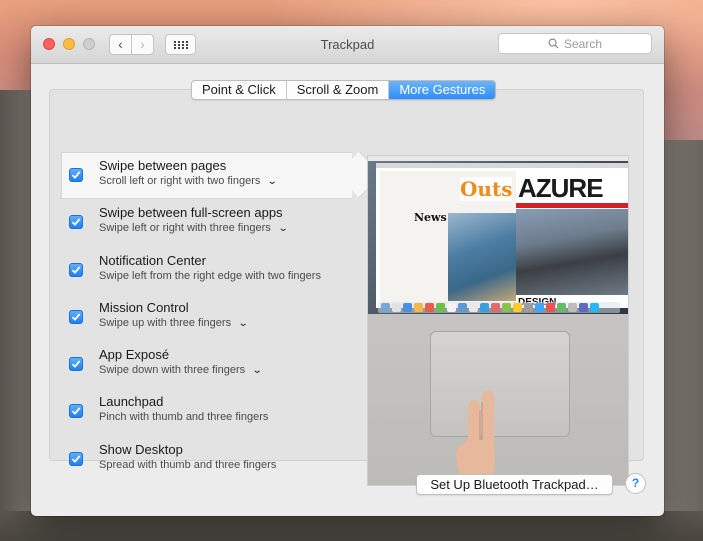  I want to click on checkbox-launchpad, so click(76, 411).